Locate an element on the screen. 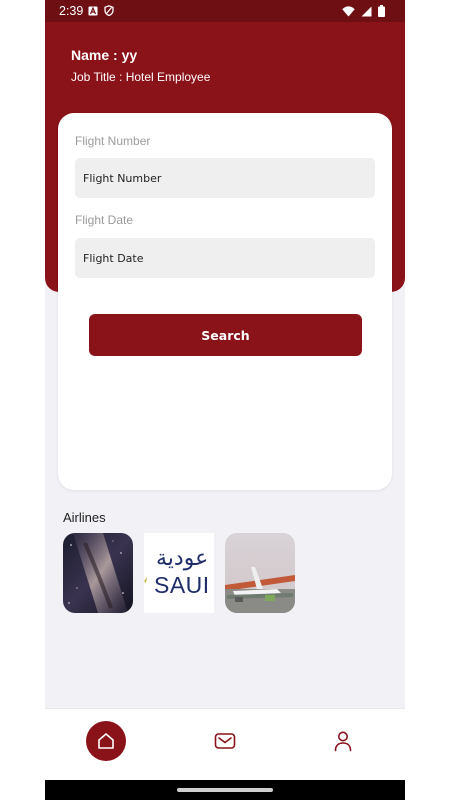 Image resolution: width=450 pixels, height=800 pixels. flight-date-label: Flight Date is located at coordinates (104, 220).